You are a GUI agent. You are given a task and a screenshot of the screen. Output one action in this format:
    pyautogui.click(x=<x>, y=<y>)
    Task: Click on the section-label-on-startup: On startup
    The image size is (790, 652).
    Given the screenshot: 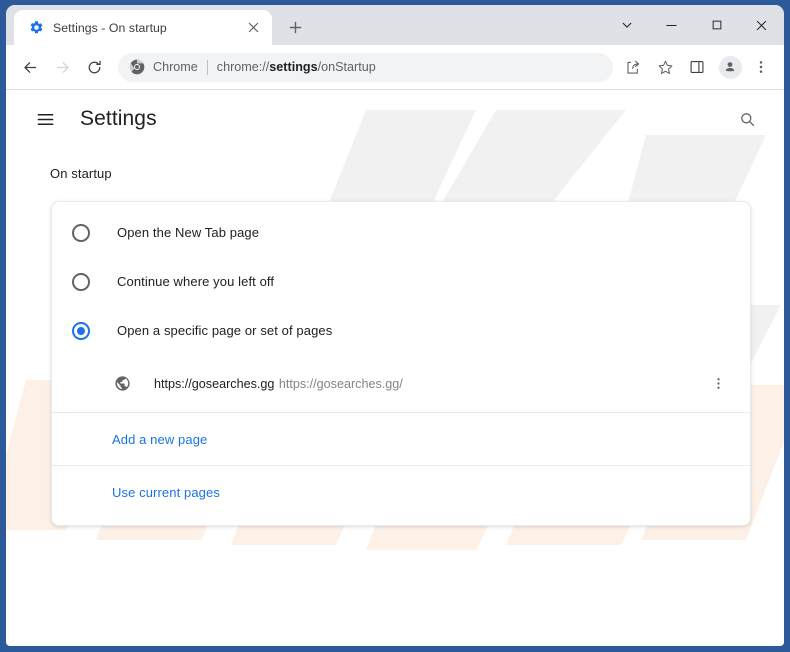 What is the action you would take?
    pyautogui.click(x=81, y=173)
    